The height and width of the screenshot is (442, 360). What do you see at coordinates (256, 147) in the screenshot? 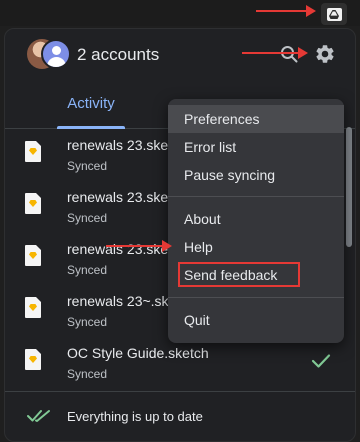
I see `menu-item-error-list: Error list` at bounding box center [256, 147].